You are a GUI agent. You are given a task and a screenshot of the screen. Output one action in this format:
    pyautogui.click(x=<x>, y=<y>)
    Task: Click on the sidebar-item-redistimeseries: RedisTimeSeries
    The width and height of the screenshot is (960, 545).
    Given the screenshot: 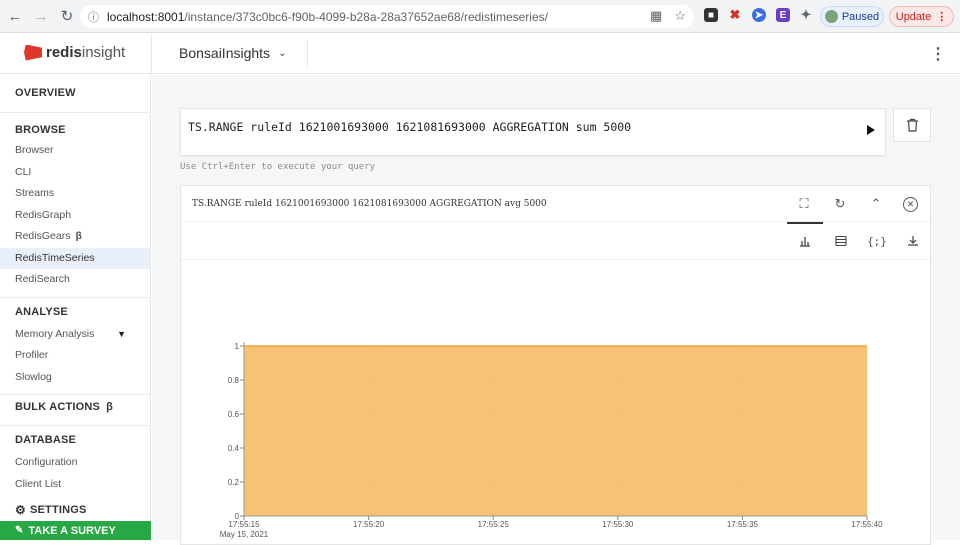 What is the action you would take?
    pyautogui.click(x=75, y=258)
    